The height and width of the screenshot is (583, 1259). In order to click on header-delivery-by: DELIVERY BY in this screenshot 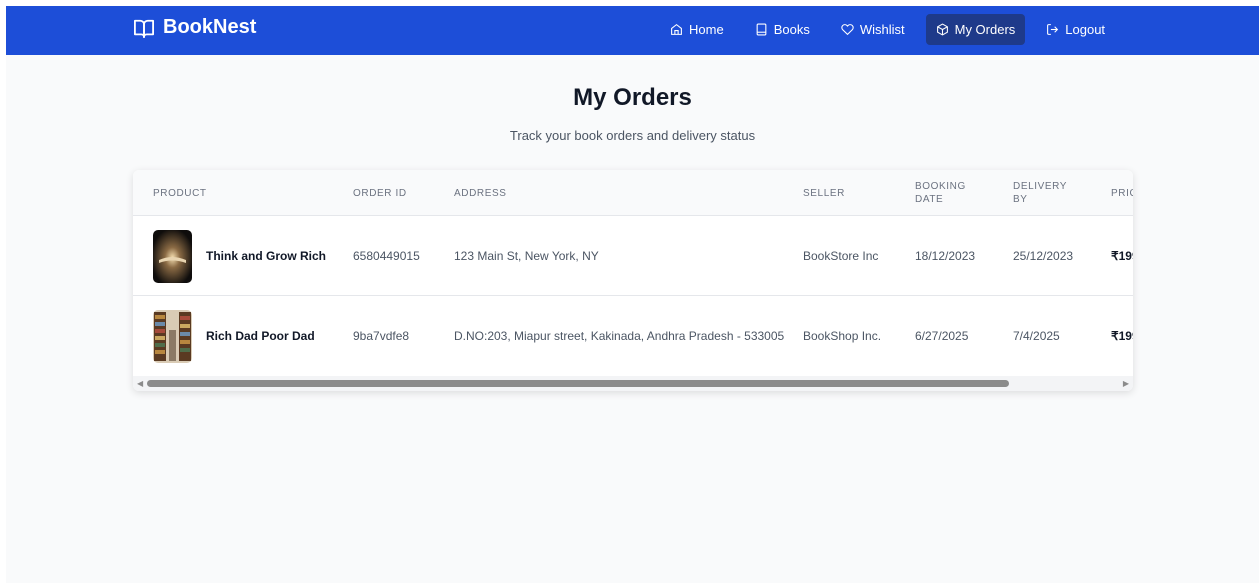, I will do `click(1040, 193)`.